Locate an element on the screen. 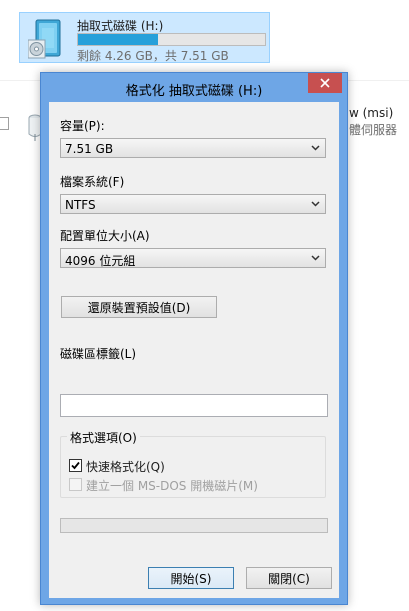 The height and width of the screenshot is (611, 409). drive-usage-fill is located at coordinates (118, 39).